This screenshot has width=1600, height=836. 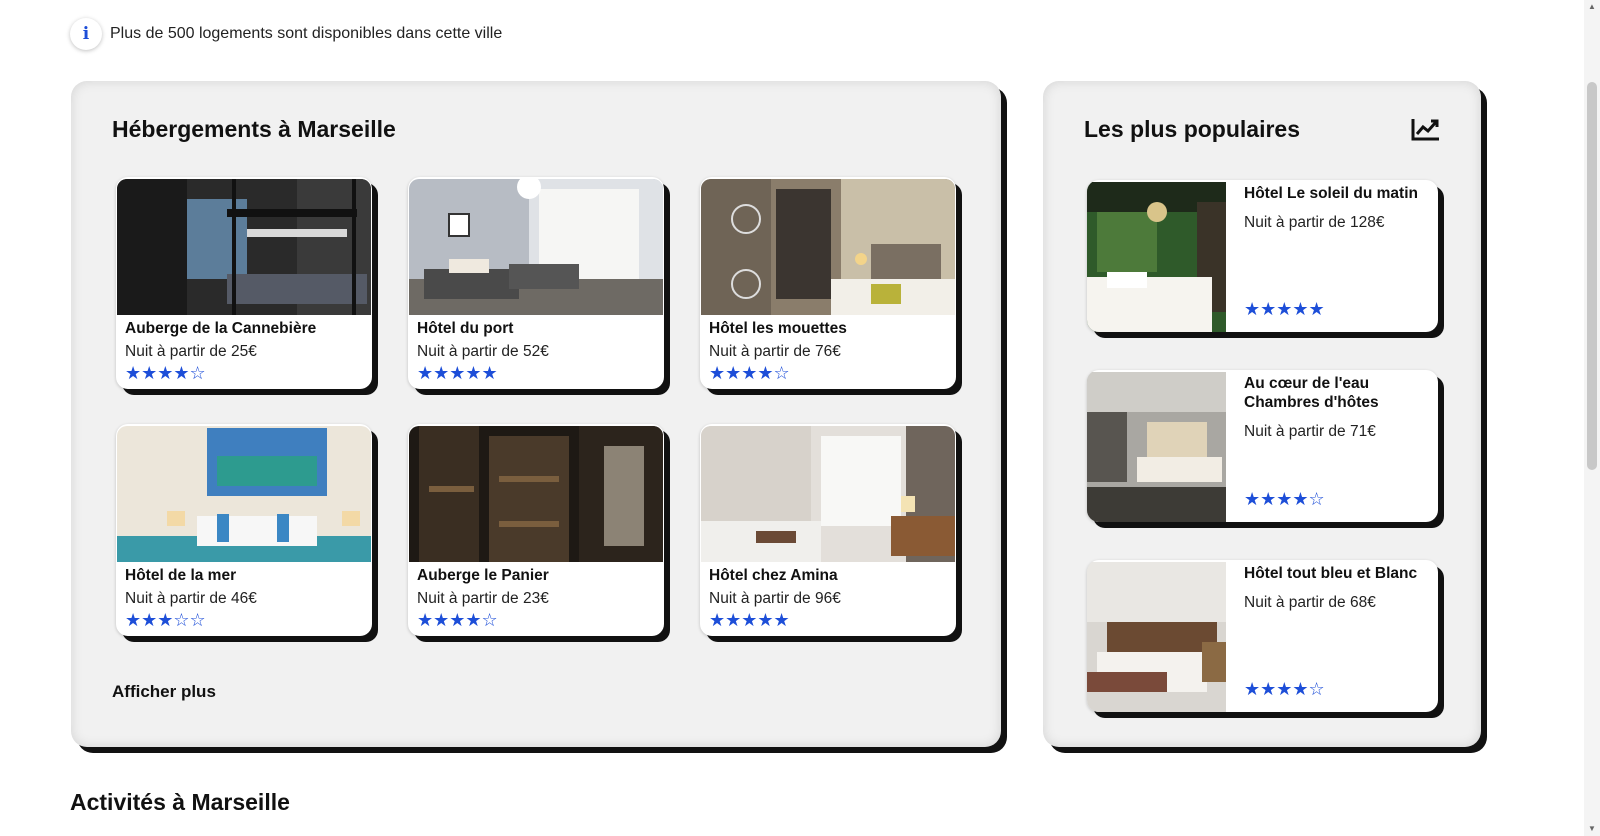 What do you see at coordinates (254, 129) in the screenshot?
I see `accommodations-title: Hébergements à Marseille` at bounding box center [254, 129].